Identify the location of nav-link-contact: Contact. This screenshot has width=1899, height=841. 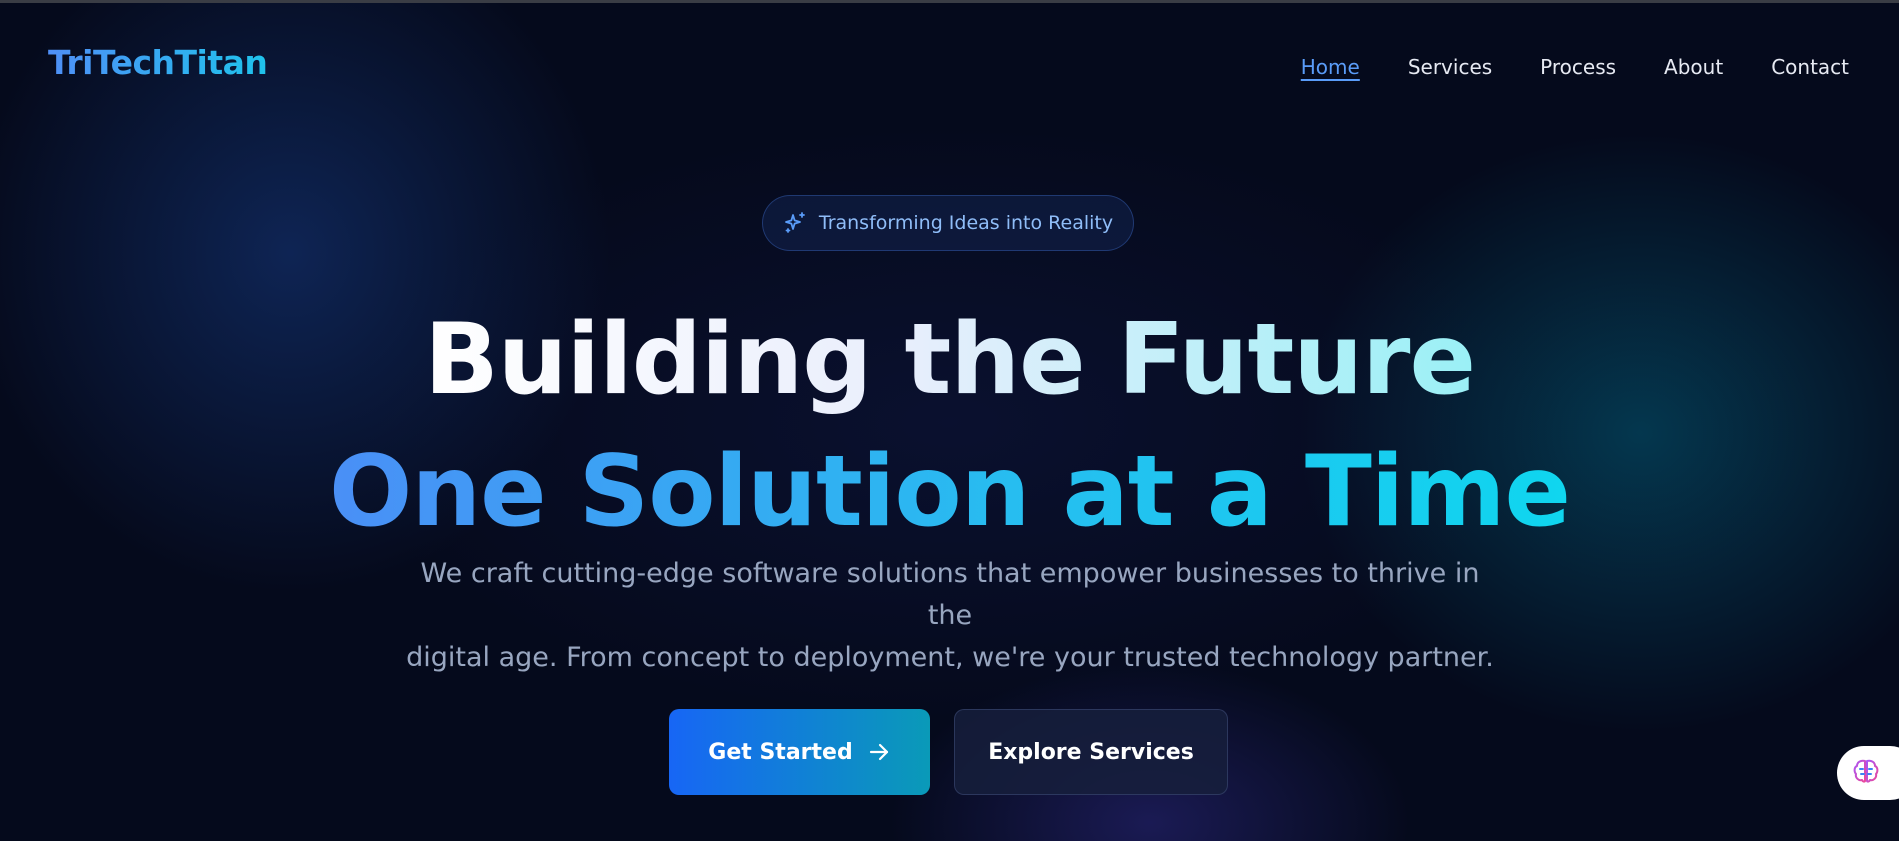
(1810, 67).